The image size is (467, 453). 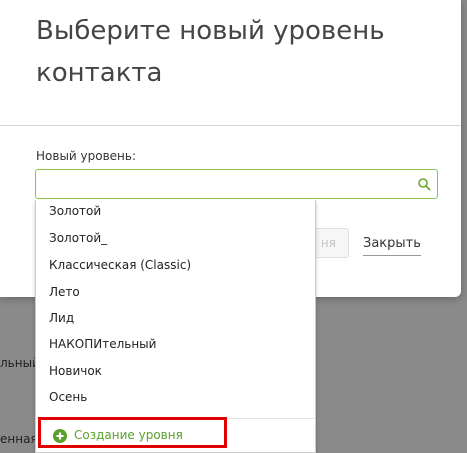 I want to click on dropdown-option: Золотой, so click(x=75, y=211).